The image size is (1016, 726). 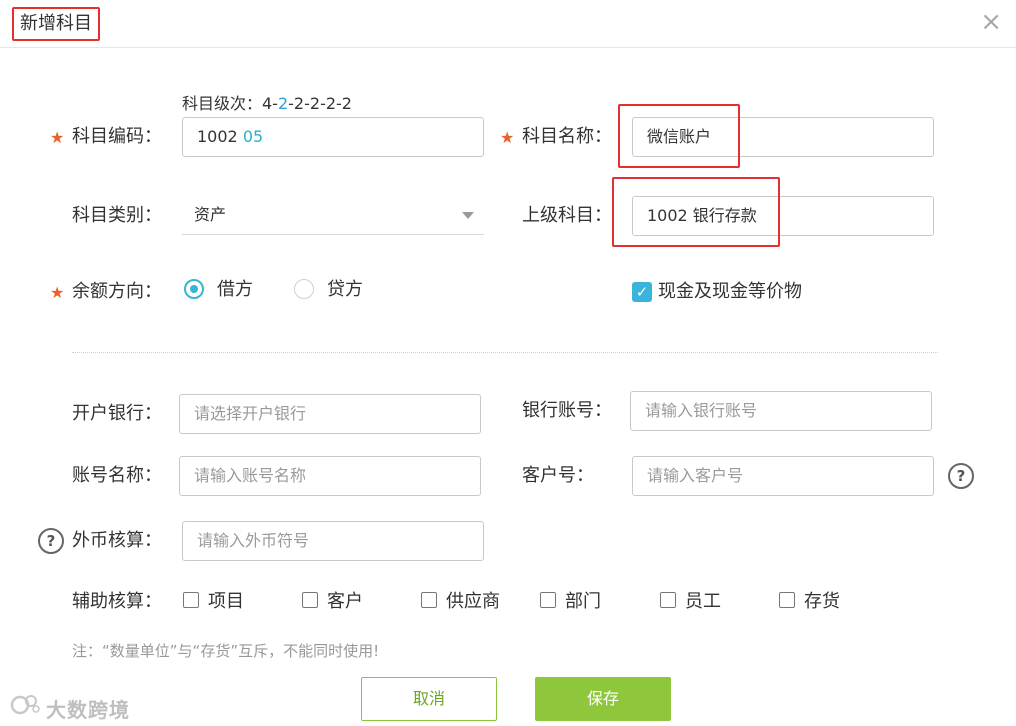 I want to click on credit-label: 贷方, so click(x=345, y=290).